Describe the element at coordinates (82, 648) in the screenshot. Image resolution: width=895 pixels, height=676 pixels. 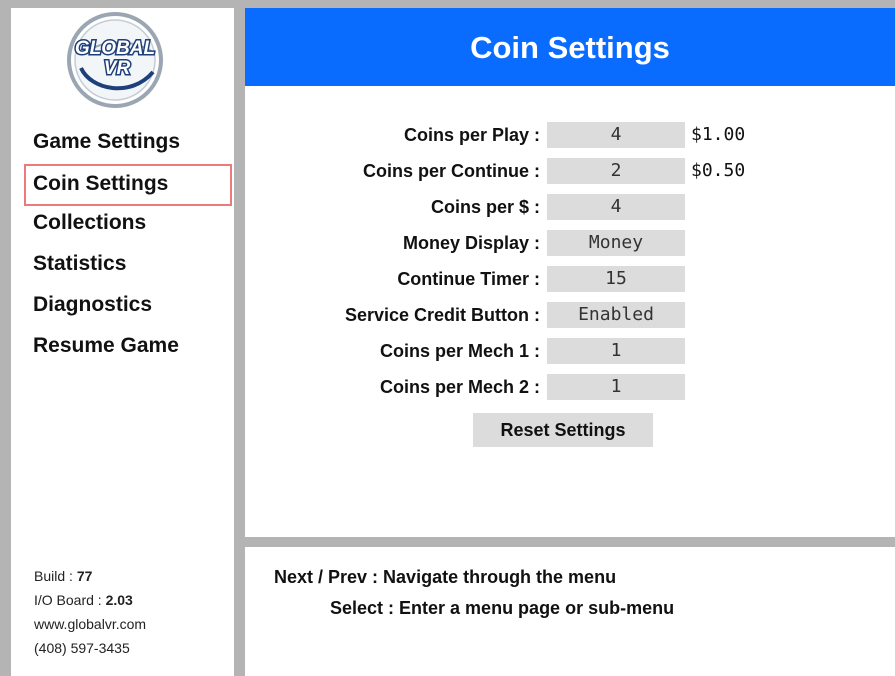
I see `phone: (408) 597-3435` at that location.